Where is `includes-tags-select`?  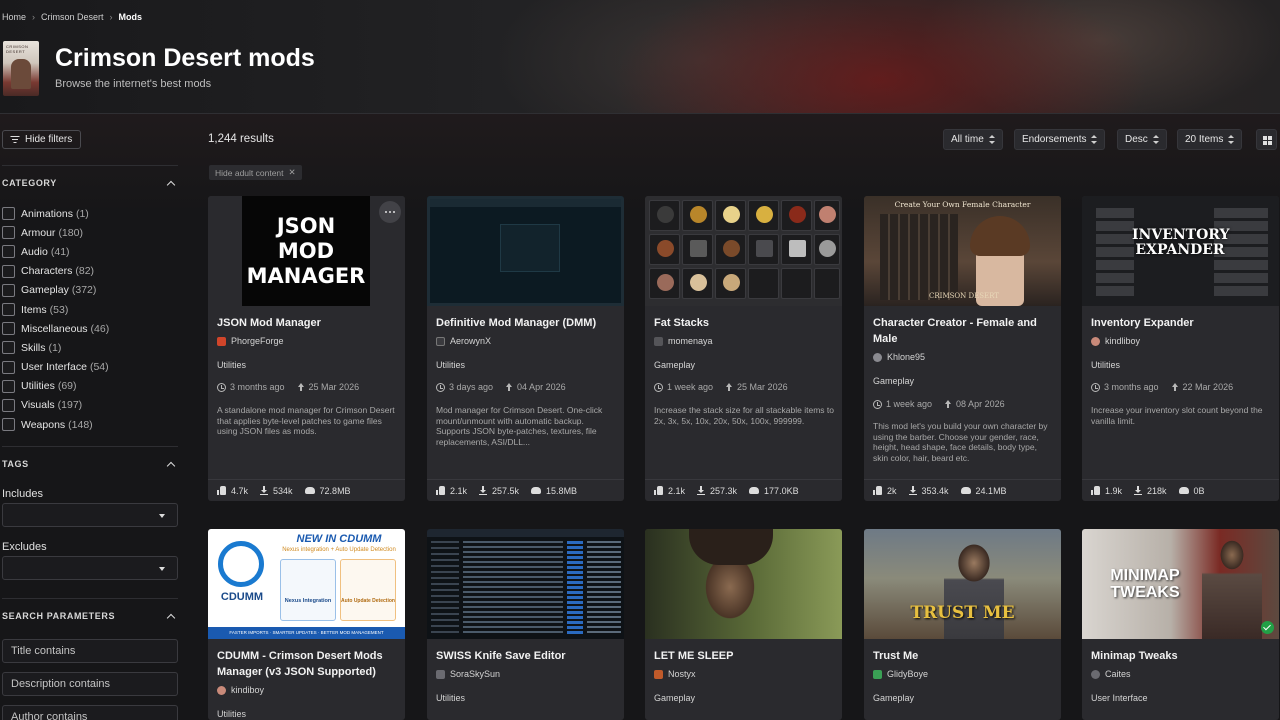 includes-tags-select is located at coordinates (90, 515).